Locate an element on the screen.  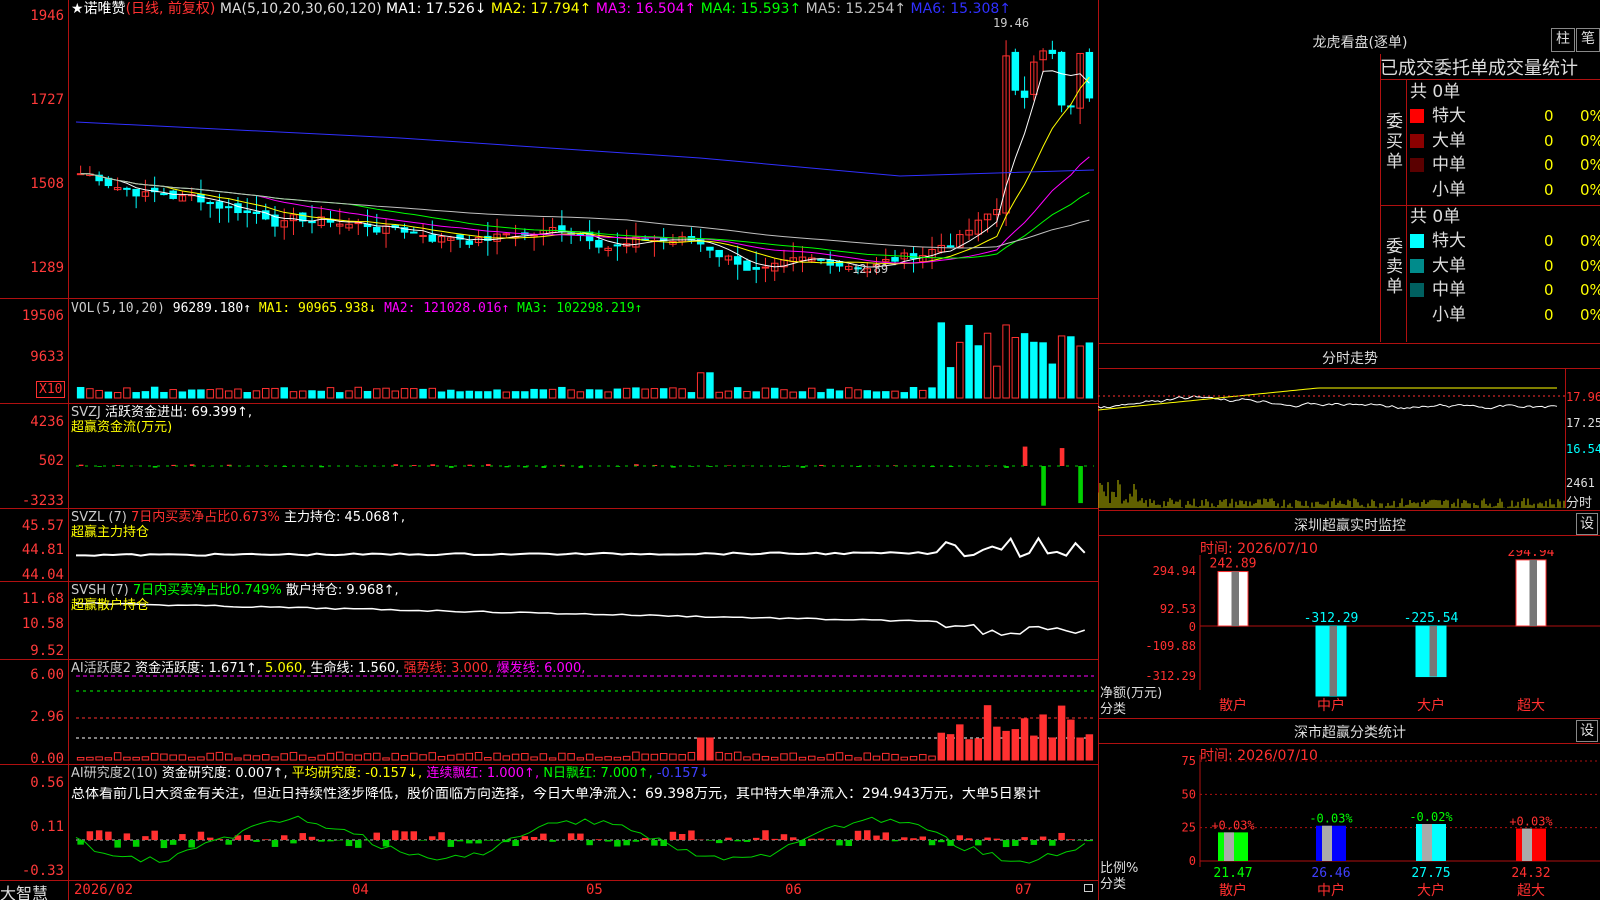
sz-bar-shade is located at coordinates (1235, 598).